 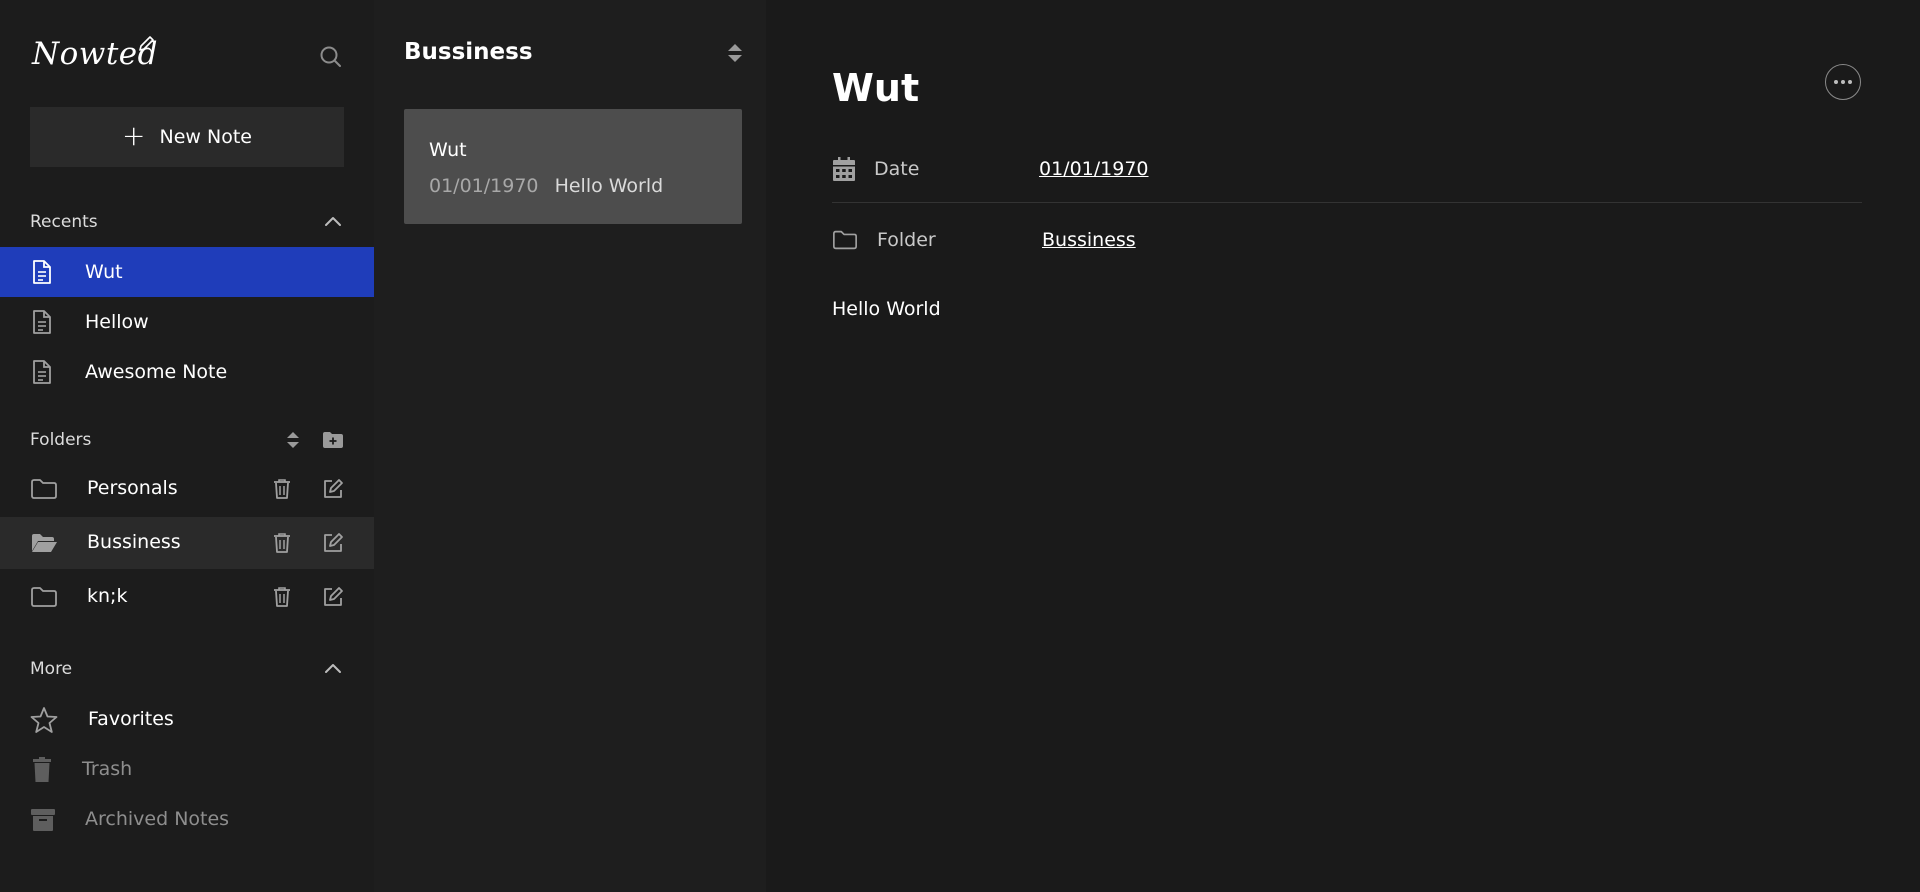 I want to click on more-item-favorites: Favorites, so click(x=187, y=719).